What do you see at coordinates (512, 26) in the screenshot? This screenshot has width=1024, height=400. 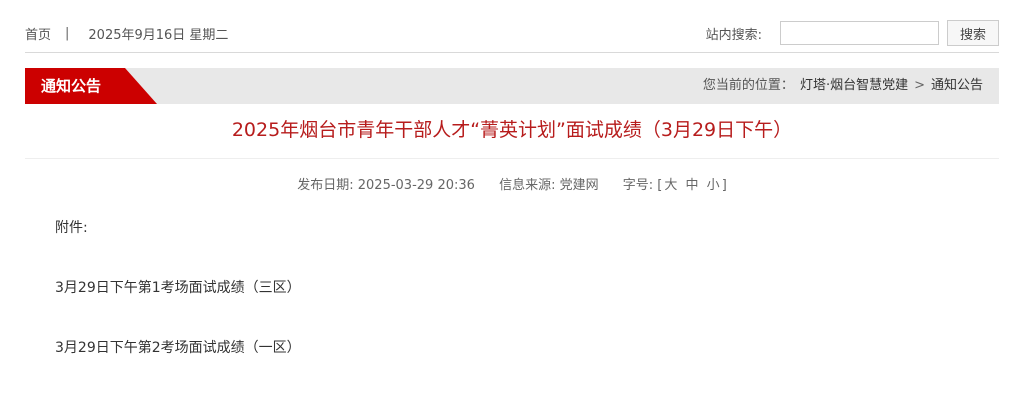 I see `top-bar: 首页 | 2025年9月16日 星期二 站内搜索: 搜索` at bounding box center [512, 26].